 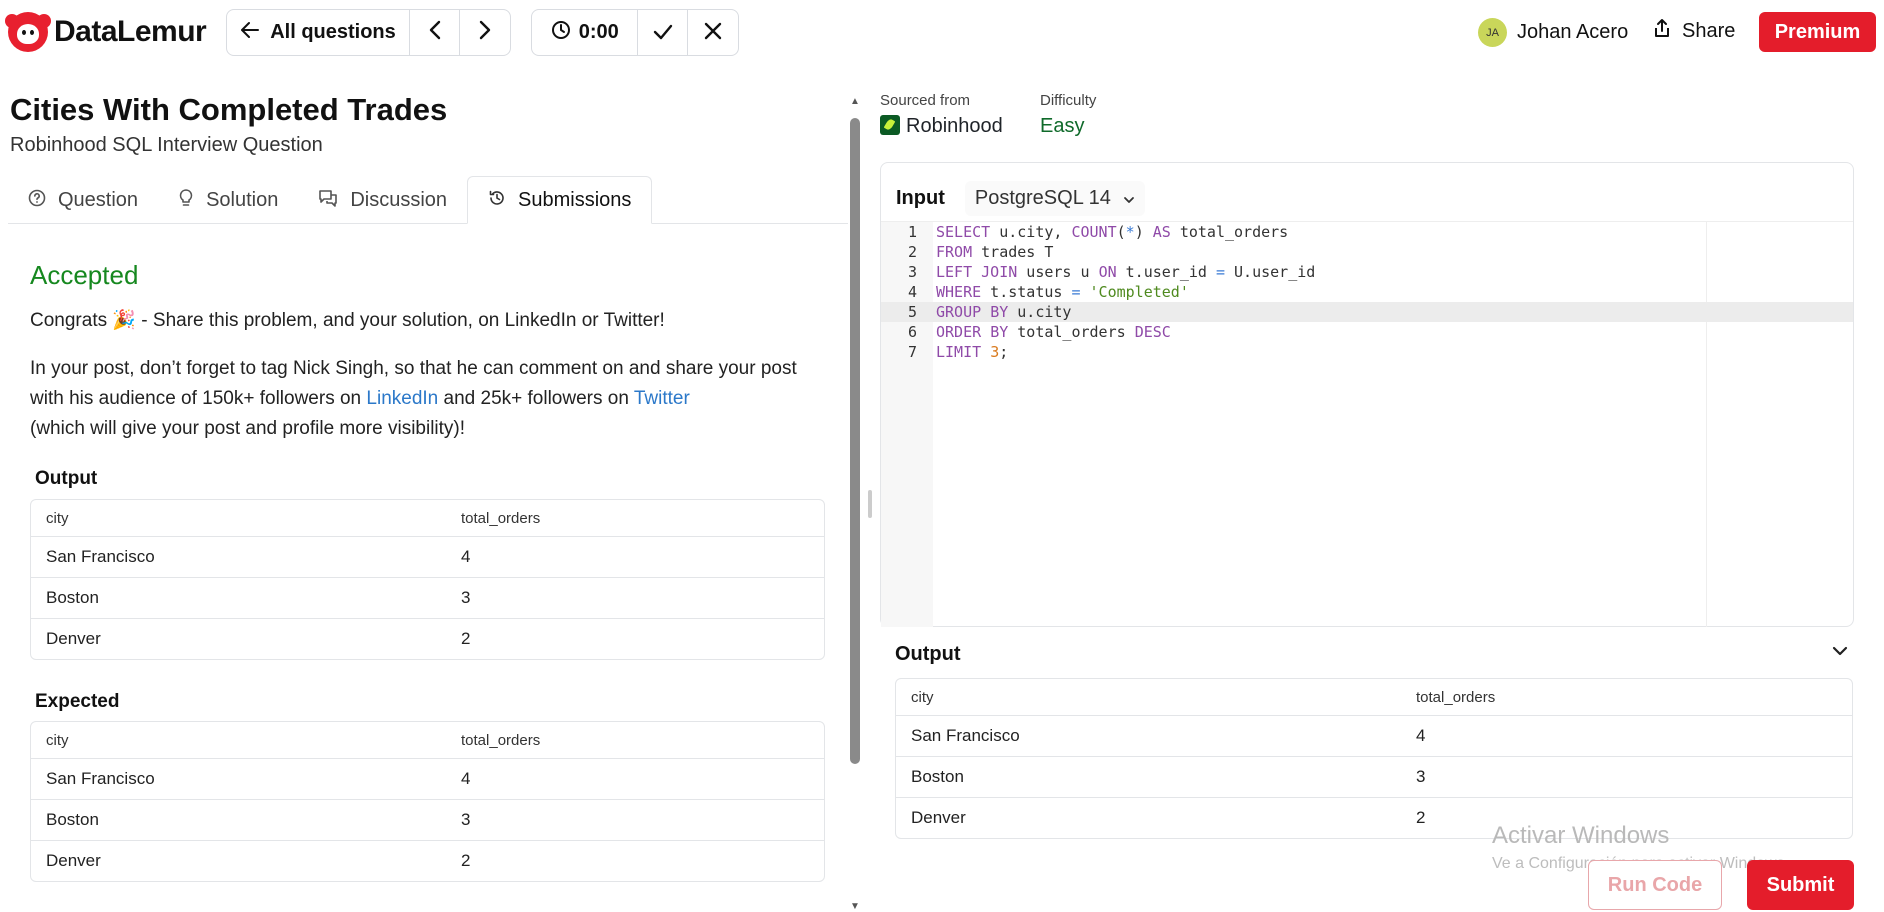 I want to click on status-badge: Accepted, so click(x=84, y=275).